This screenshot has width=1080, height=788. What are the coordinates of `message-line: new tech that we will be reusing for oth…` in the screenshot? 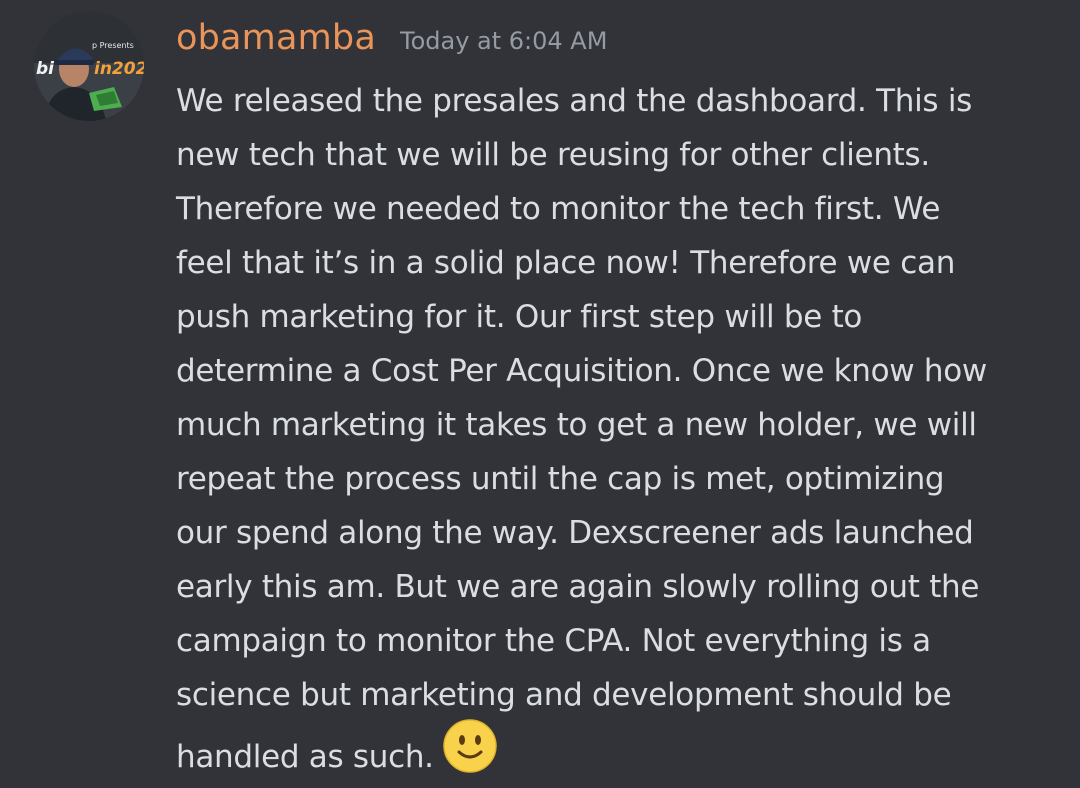 It's located at (553, 155).